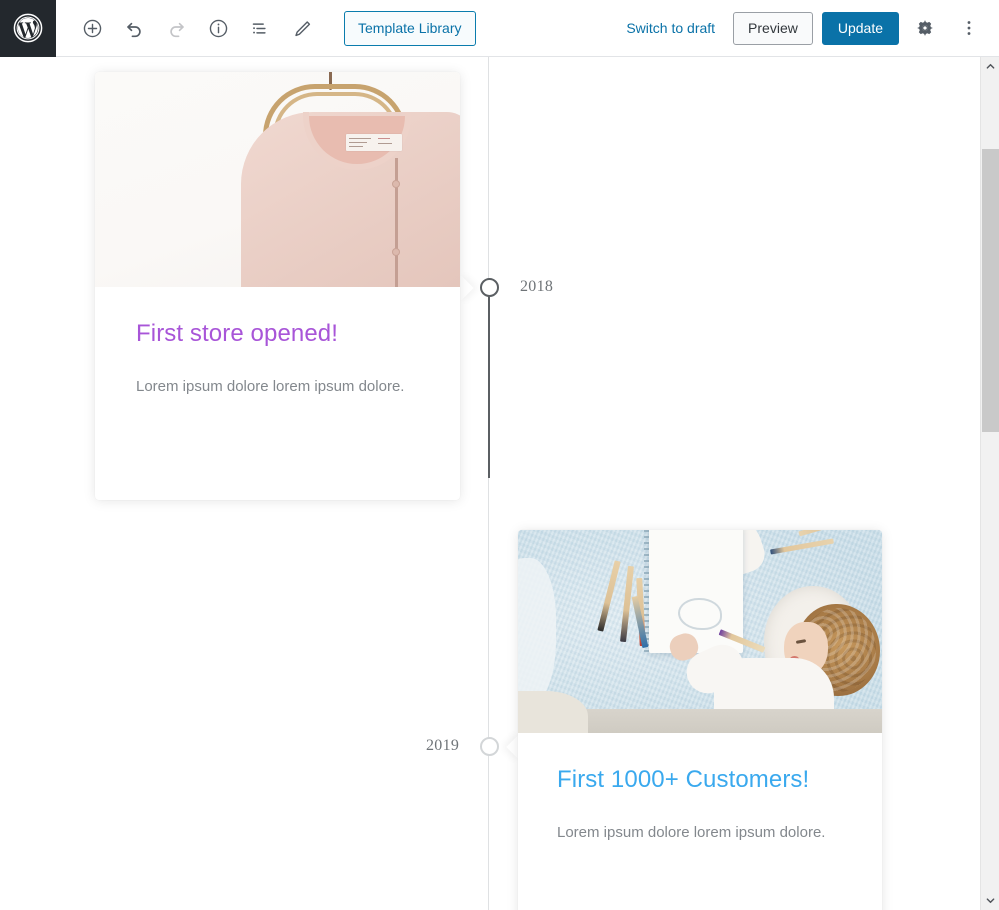  What do you see at coordinates (134, 28) in the screenshot?
I see `undo-icon` at bounding box center [134, 28].